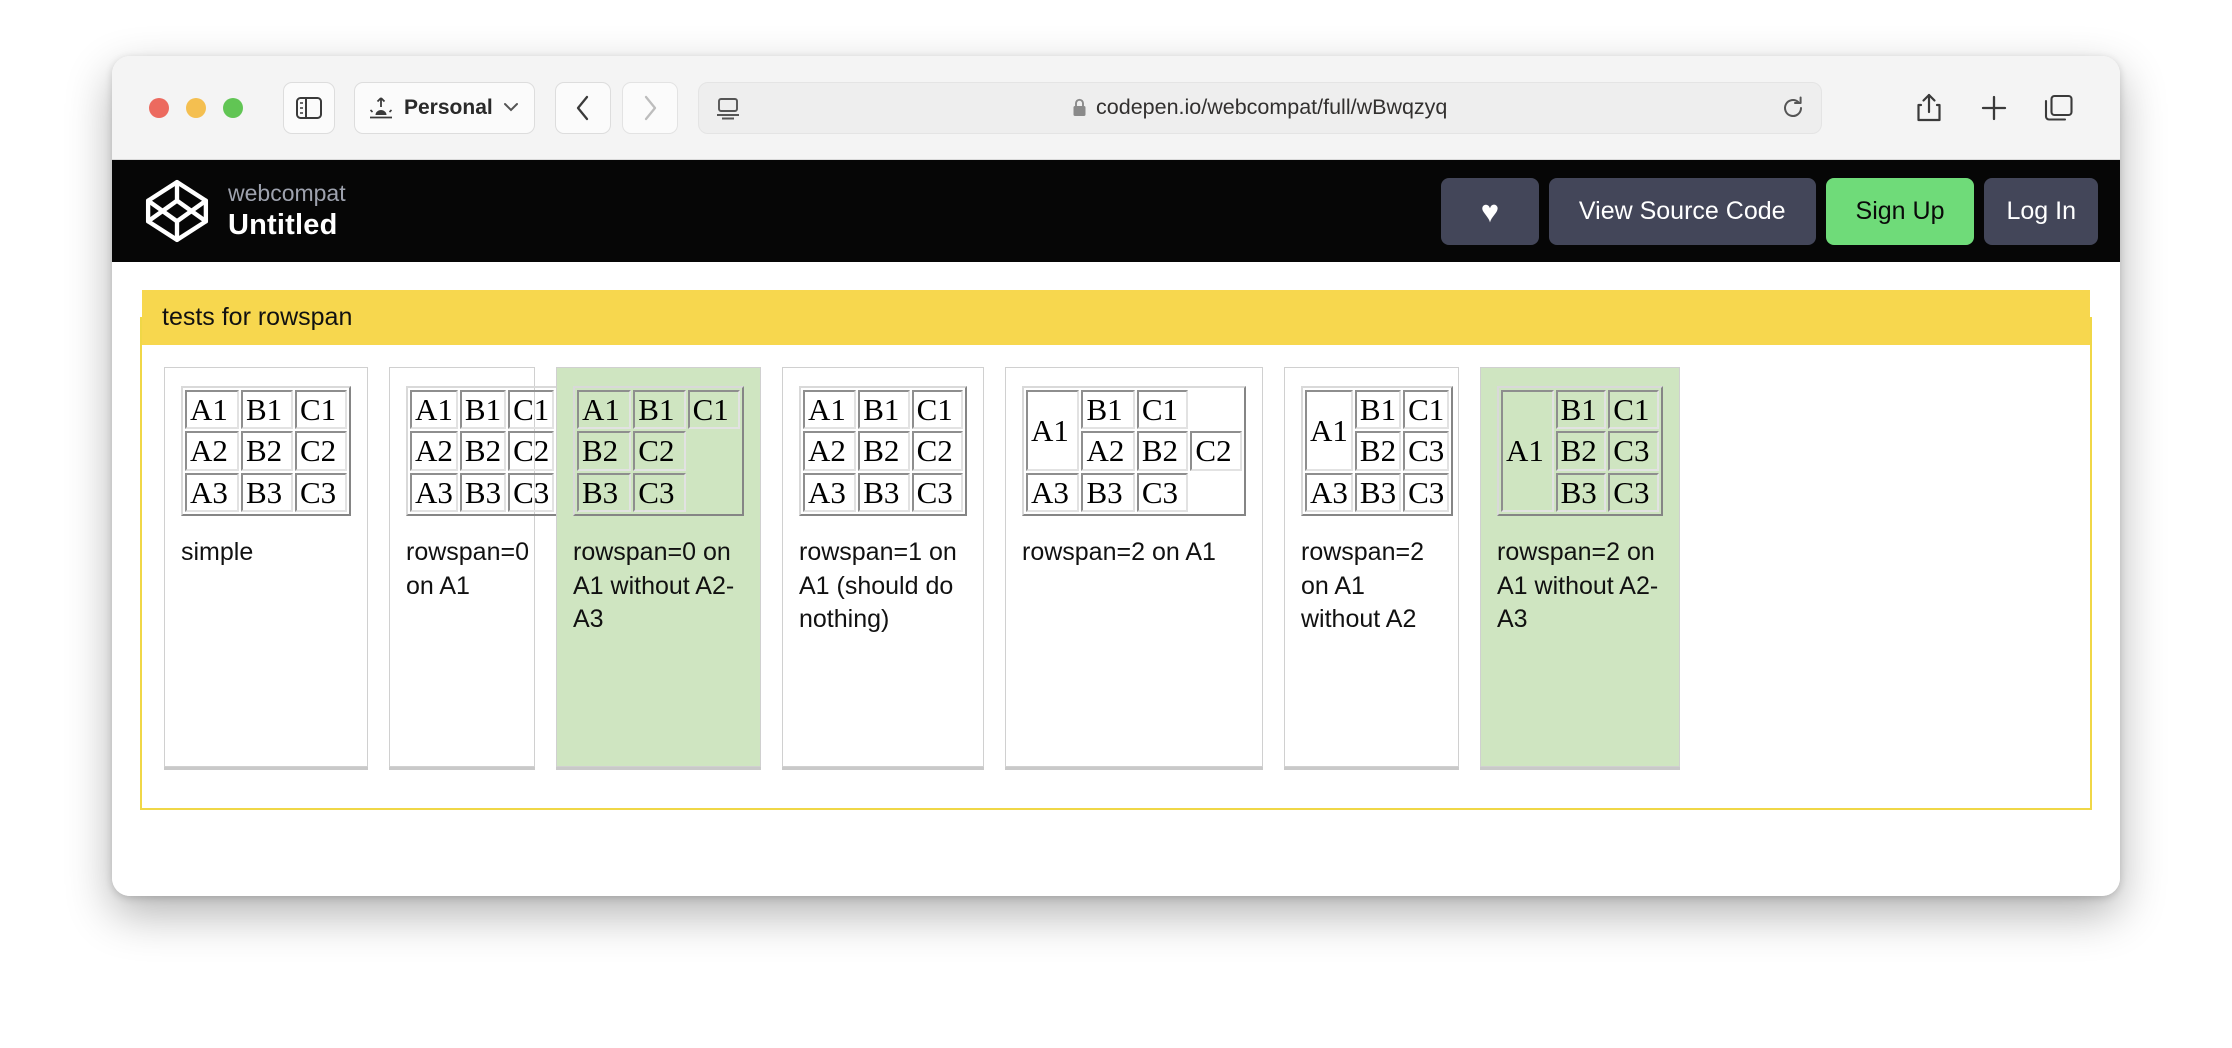  I want to click on table-row: B2 C2, so click(658, 451).